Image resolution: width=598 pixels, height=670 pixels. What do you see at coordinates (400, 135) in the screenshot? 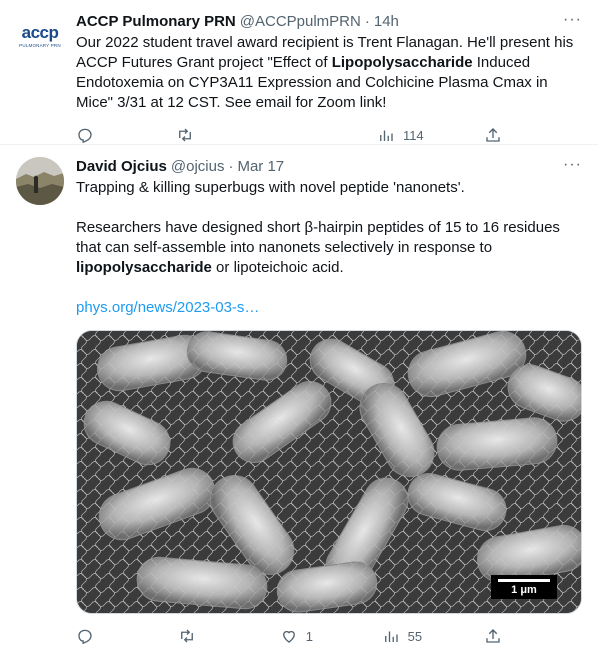
I see `views-button: 114` at bounding box center [400, 135].